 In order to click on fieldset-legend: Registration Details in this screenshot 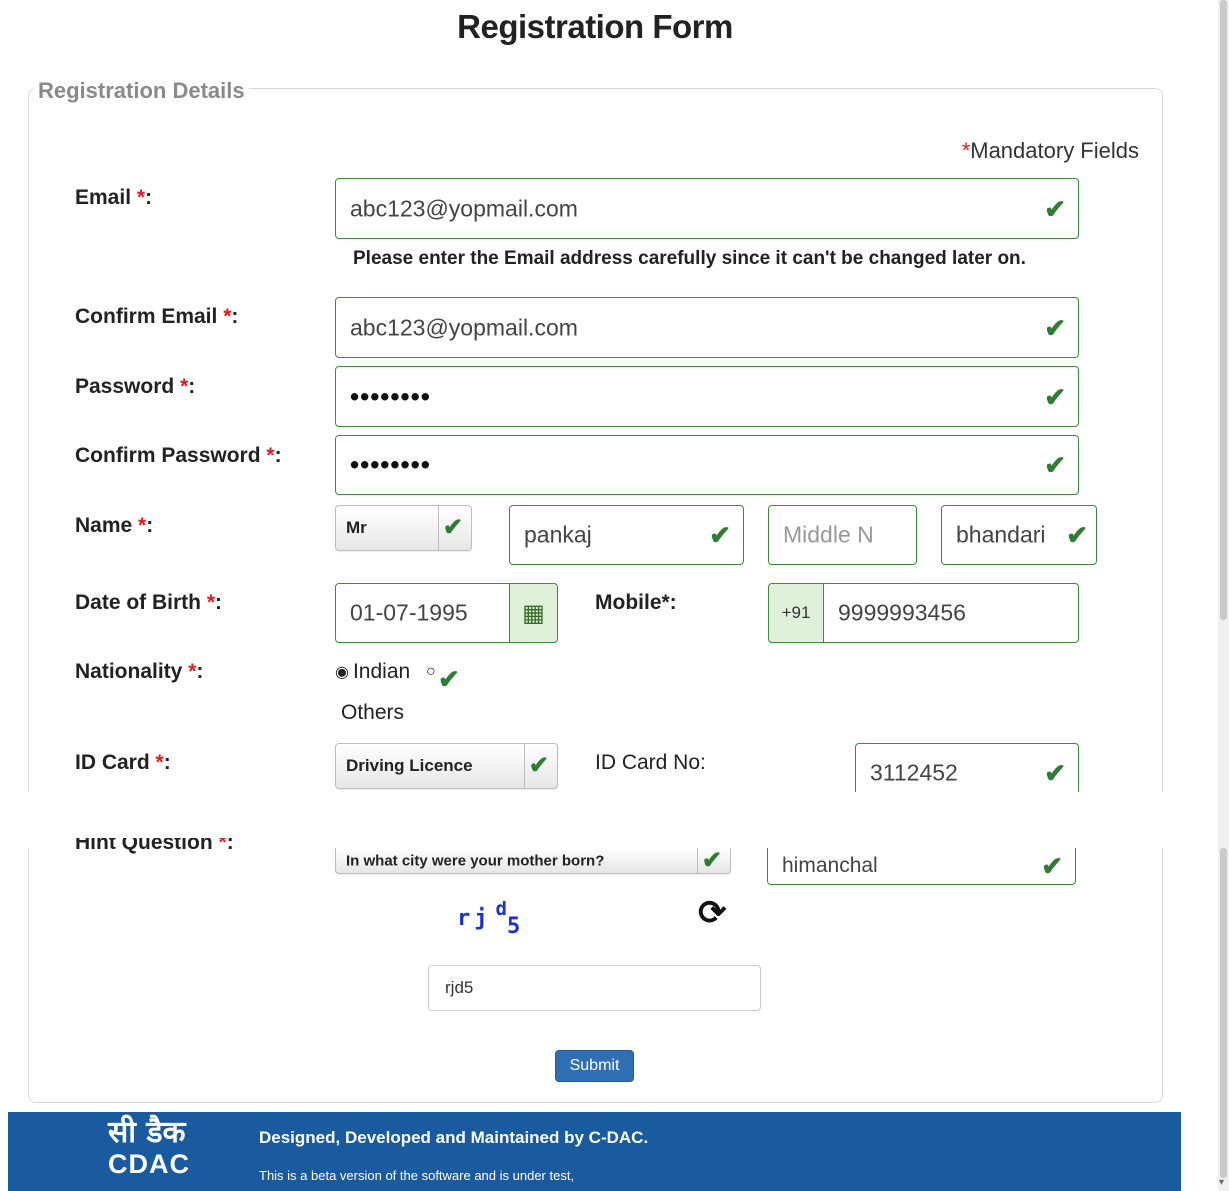, I will do `click(141, 91)`.